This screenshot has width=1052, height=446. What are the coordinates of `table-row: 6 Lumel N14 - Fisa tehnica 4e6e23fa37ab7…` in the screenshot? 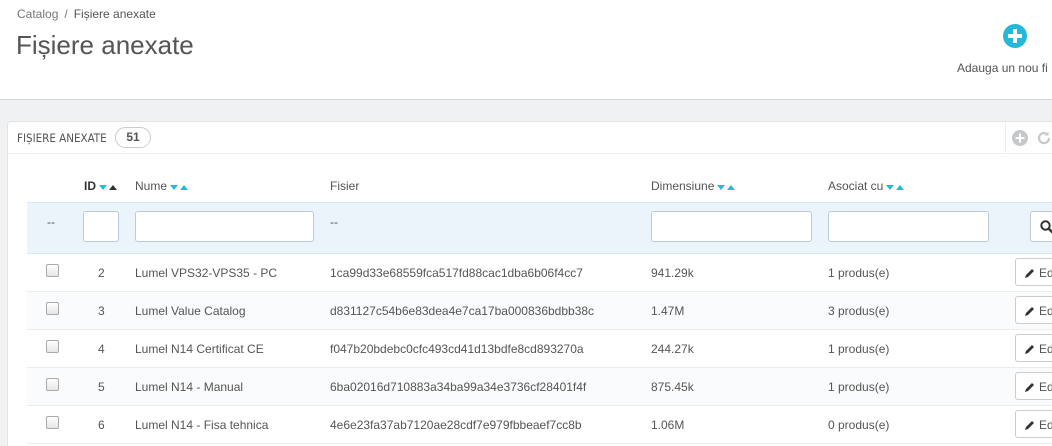 It's located at (539, 425).